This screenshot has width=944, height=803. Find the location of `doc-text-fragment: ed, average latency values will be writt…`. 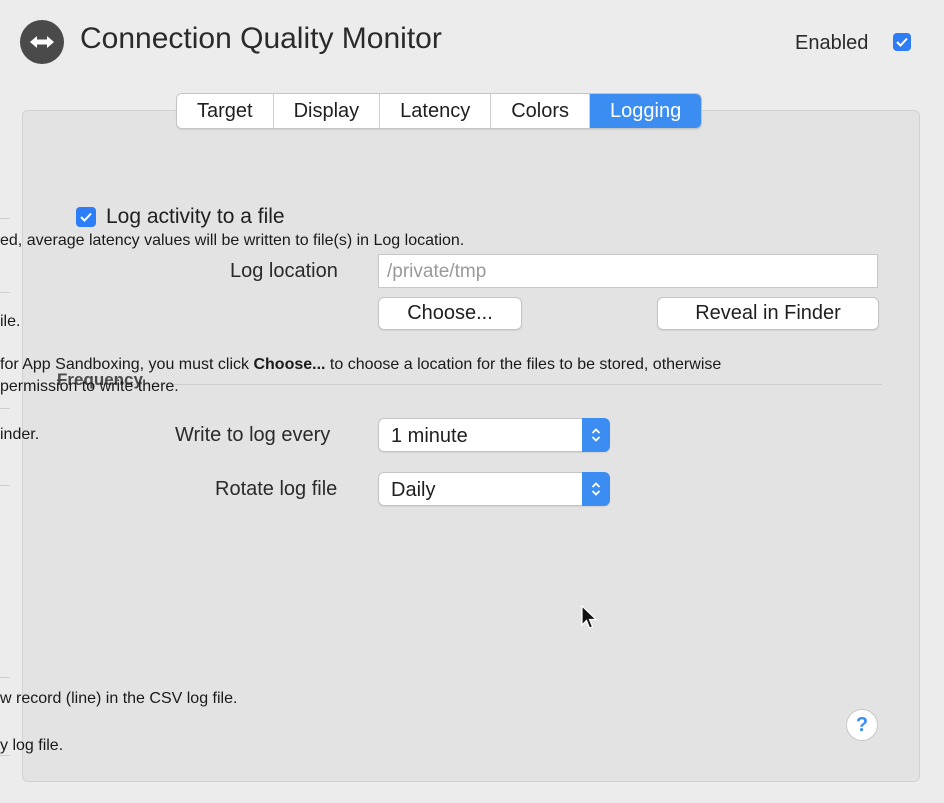

doc-text-fragment: ed, average latency values will be writt… is located at coordinates (232, 240).